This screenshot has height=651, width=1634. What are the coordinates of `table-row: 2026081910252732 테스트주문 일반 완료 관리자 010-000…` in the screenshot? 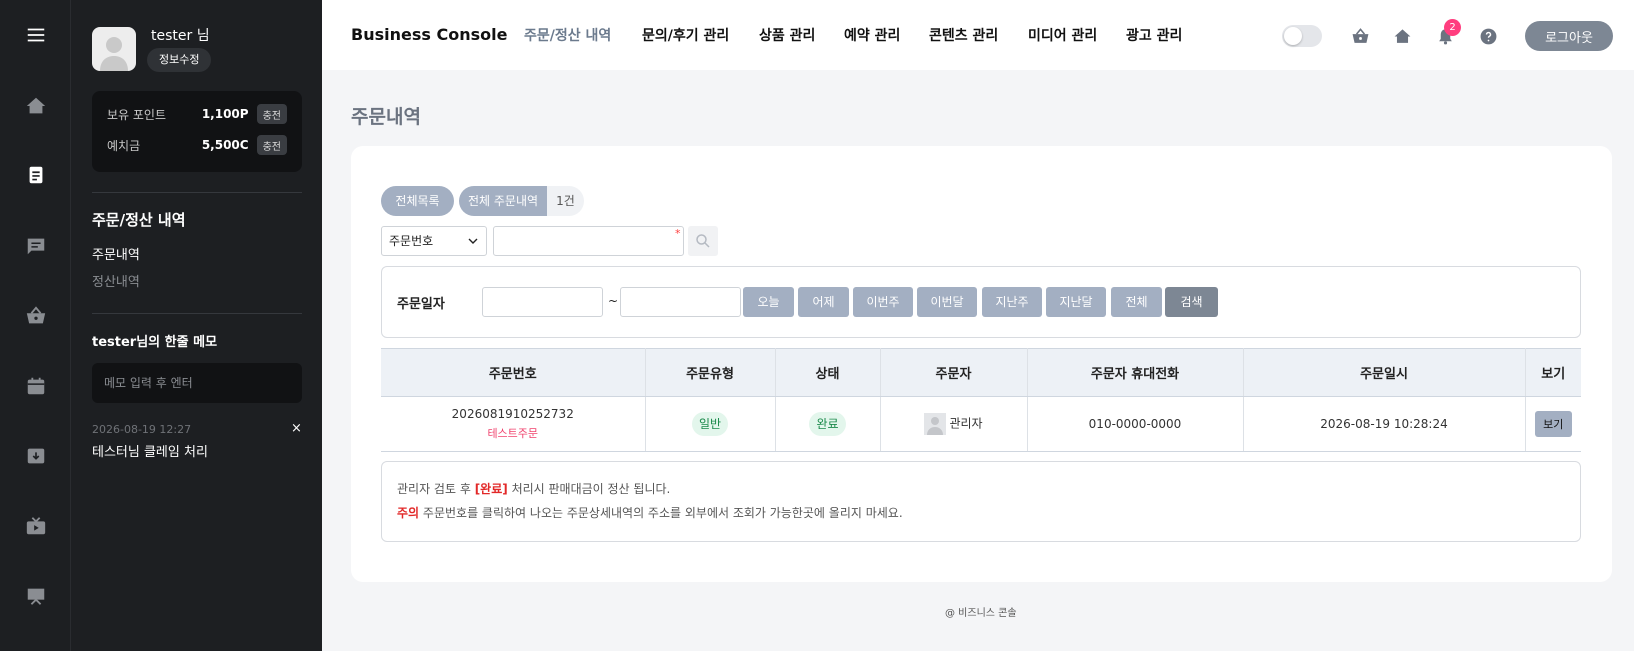 It's located at (981, 424).